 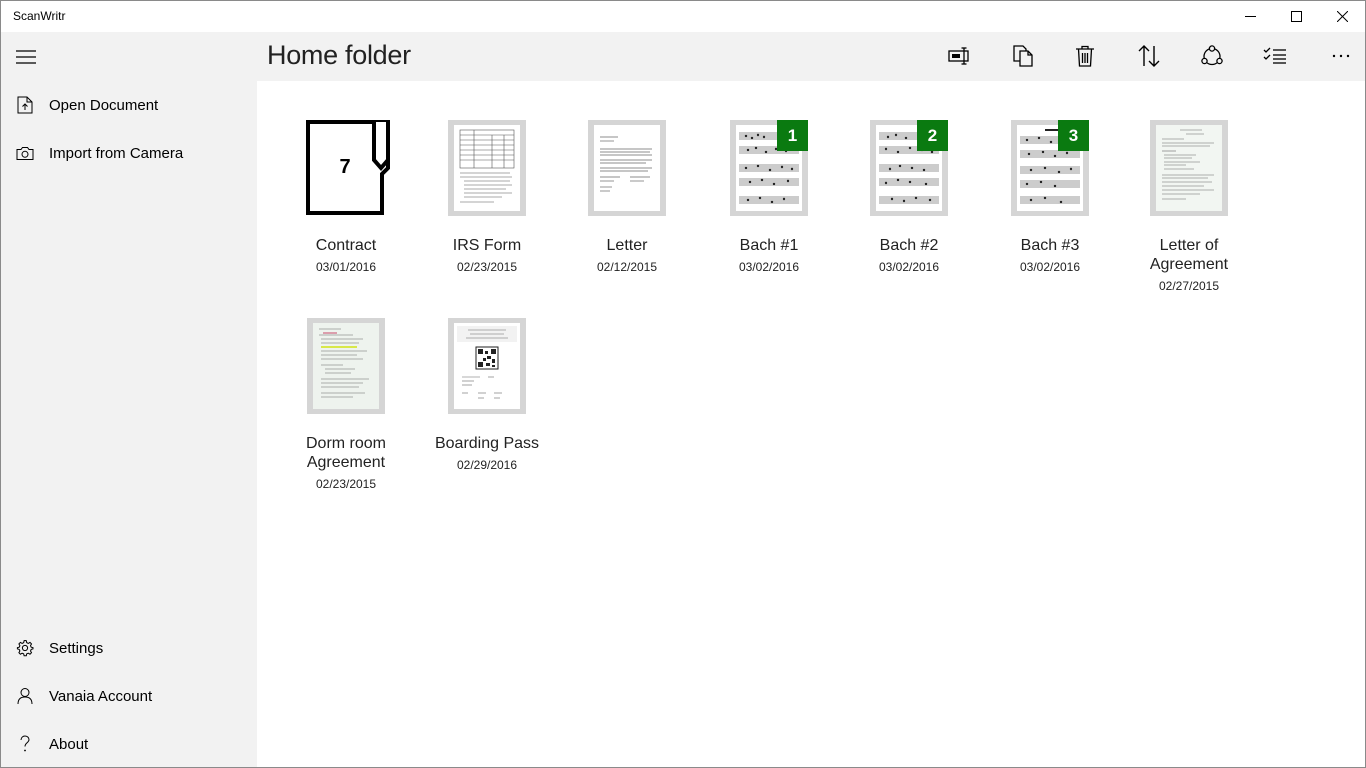 What do you see at coordinates (346, 245) in the screenshot?
I see `document-name: Contract` at bounding box center [346, 245].